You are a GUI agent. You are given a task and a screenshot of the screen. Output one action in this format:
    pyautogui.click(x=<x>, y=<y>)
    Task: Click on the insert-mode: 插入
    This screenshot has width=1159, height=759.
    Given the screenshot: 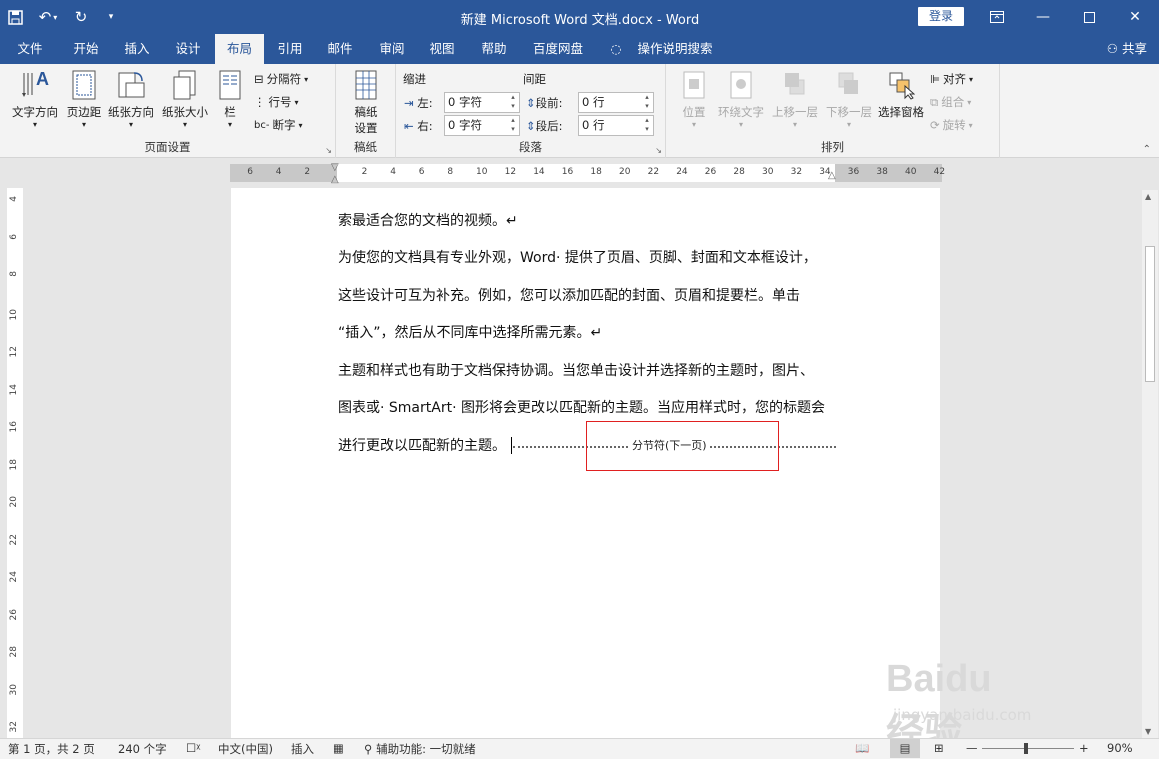 What is the action you would take?
    pyautogui.click(x=302, y=749)
    